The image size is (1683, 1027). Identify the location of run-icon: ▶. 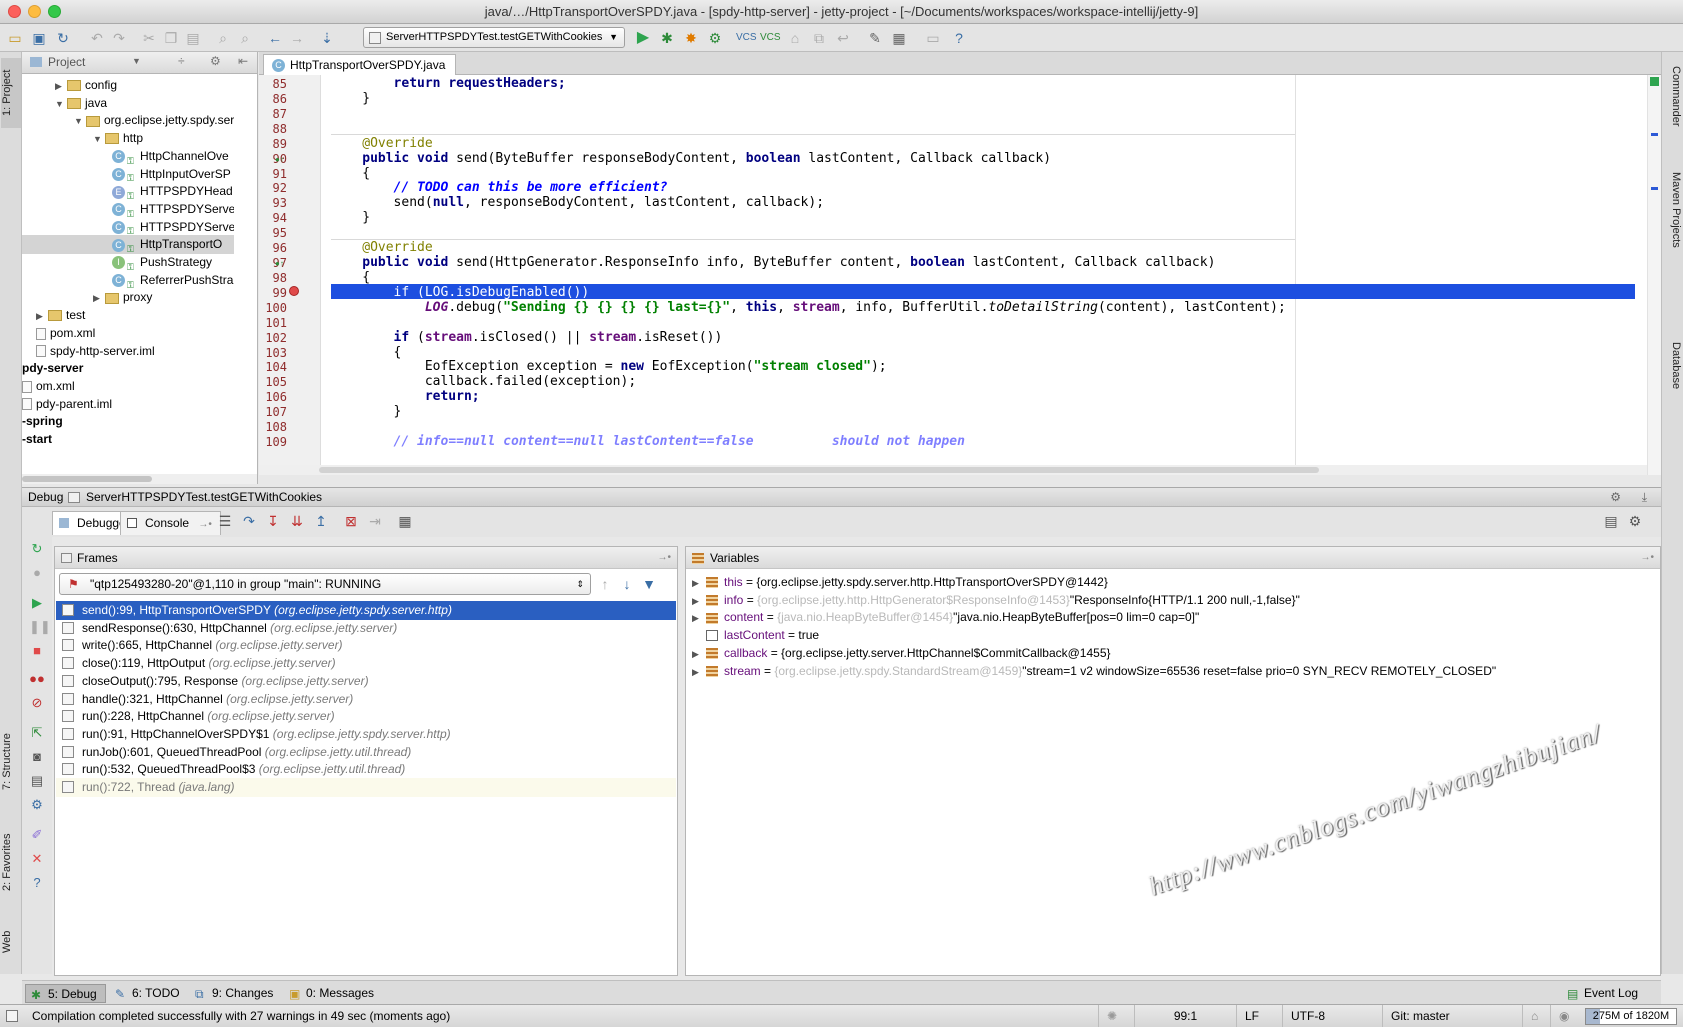
(643, 38).